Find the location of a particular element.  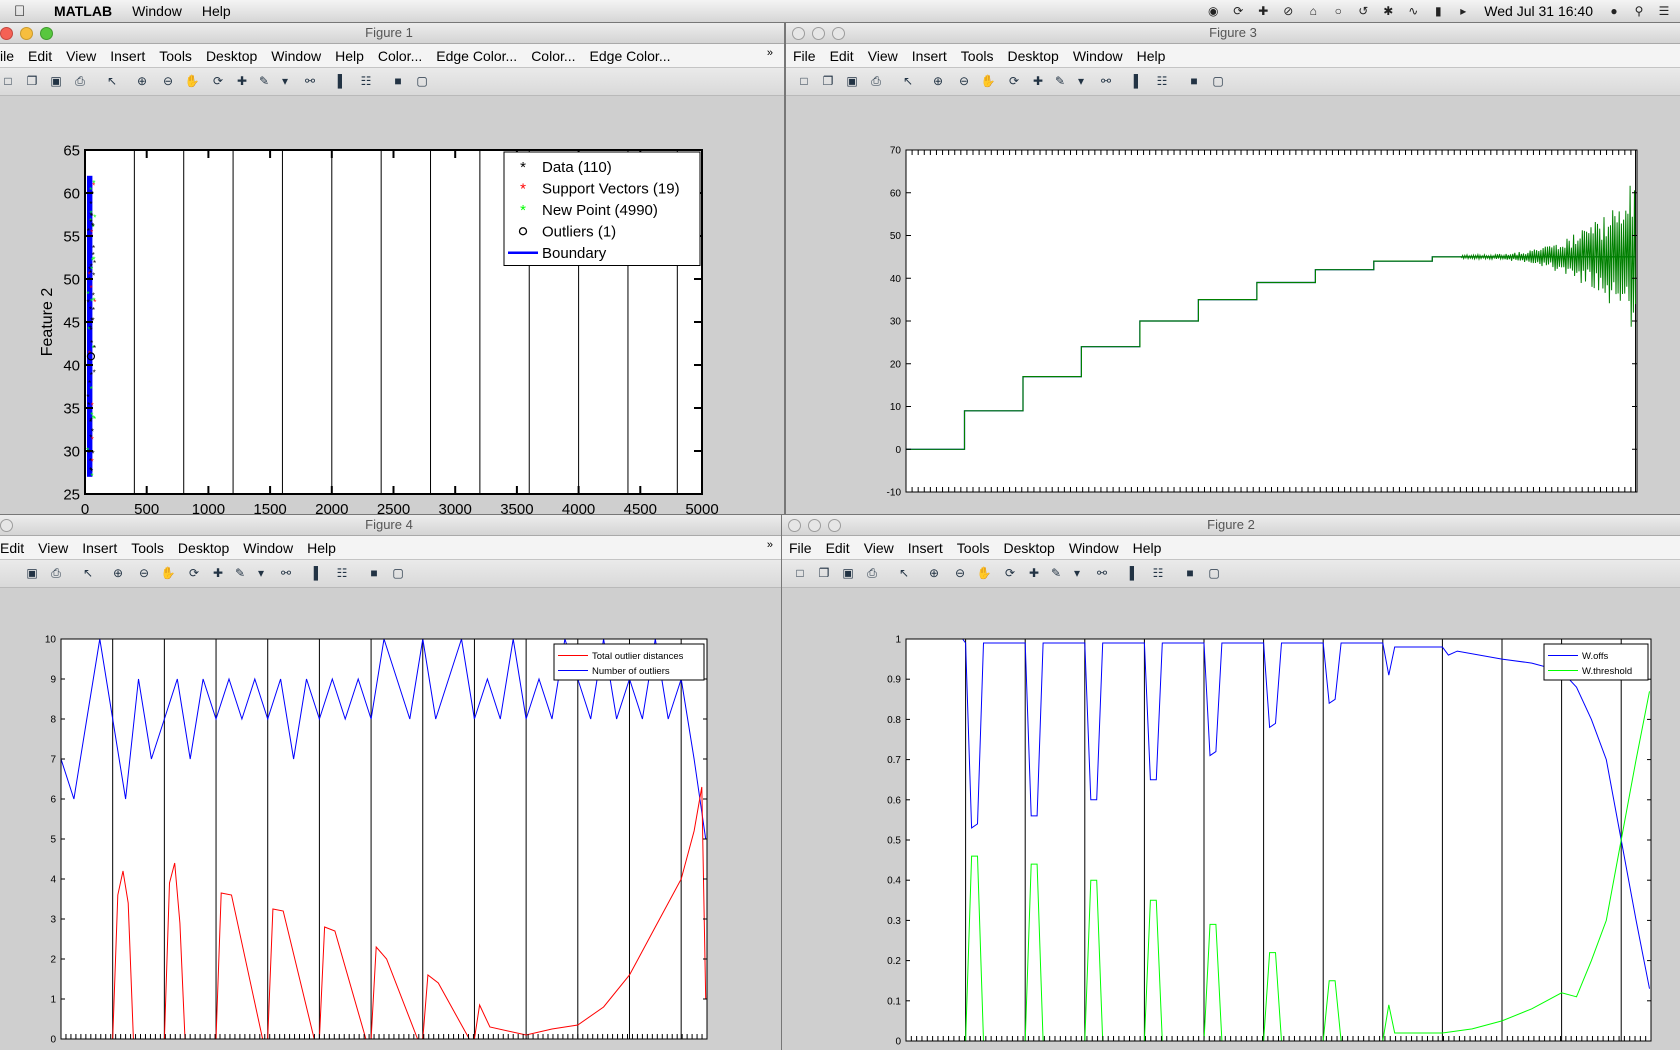

user-icon: ● is located at coordinates (1614, 11).